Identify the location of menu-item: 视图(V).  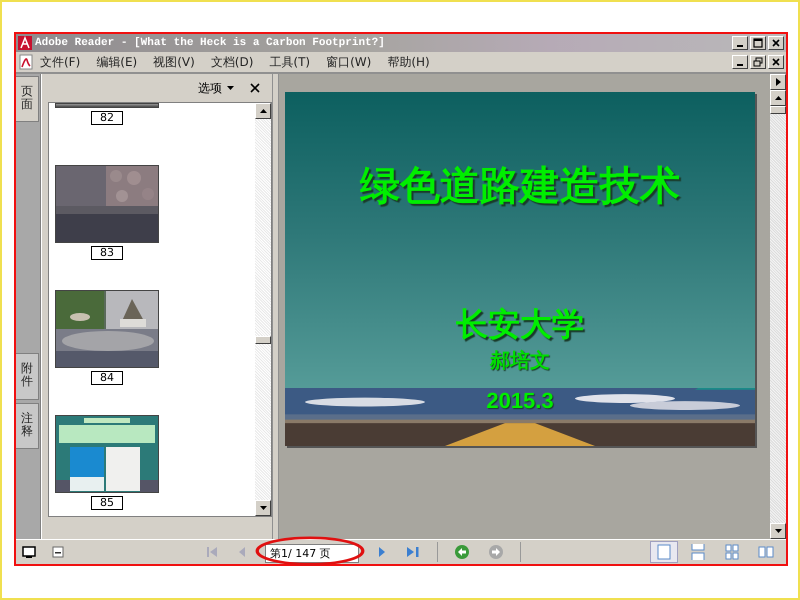
(174, 62).